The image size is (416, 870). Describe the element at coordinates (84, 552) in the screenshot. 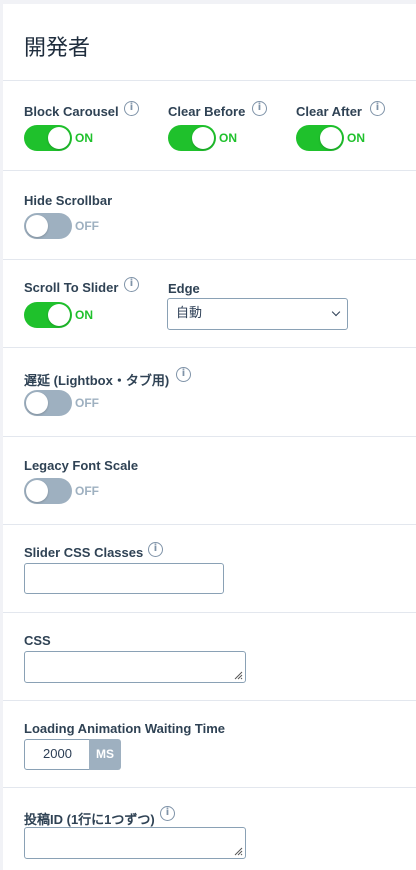

I see `slider-css-classes-label: Slider CSS Classes` at that location.